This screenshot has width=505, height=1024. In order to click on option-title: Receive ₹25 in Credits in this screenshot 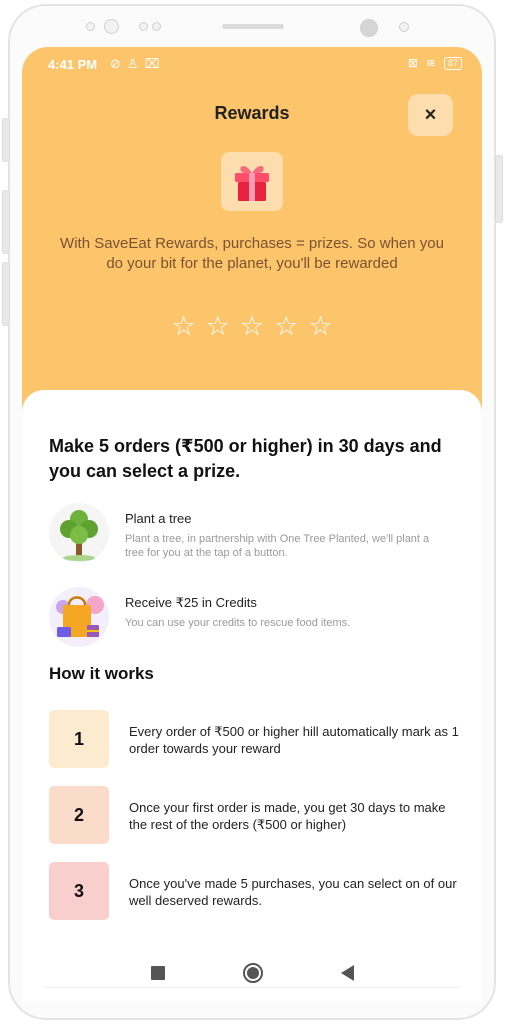, I will do `click(191, 602)`.